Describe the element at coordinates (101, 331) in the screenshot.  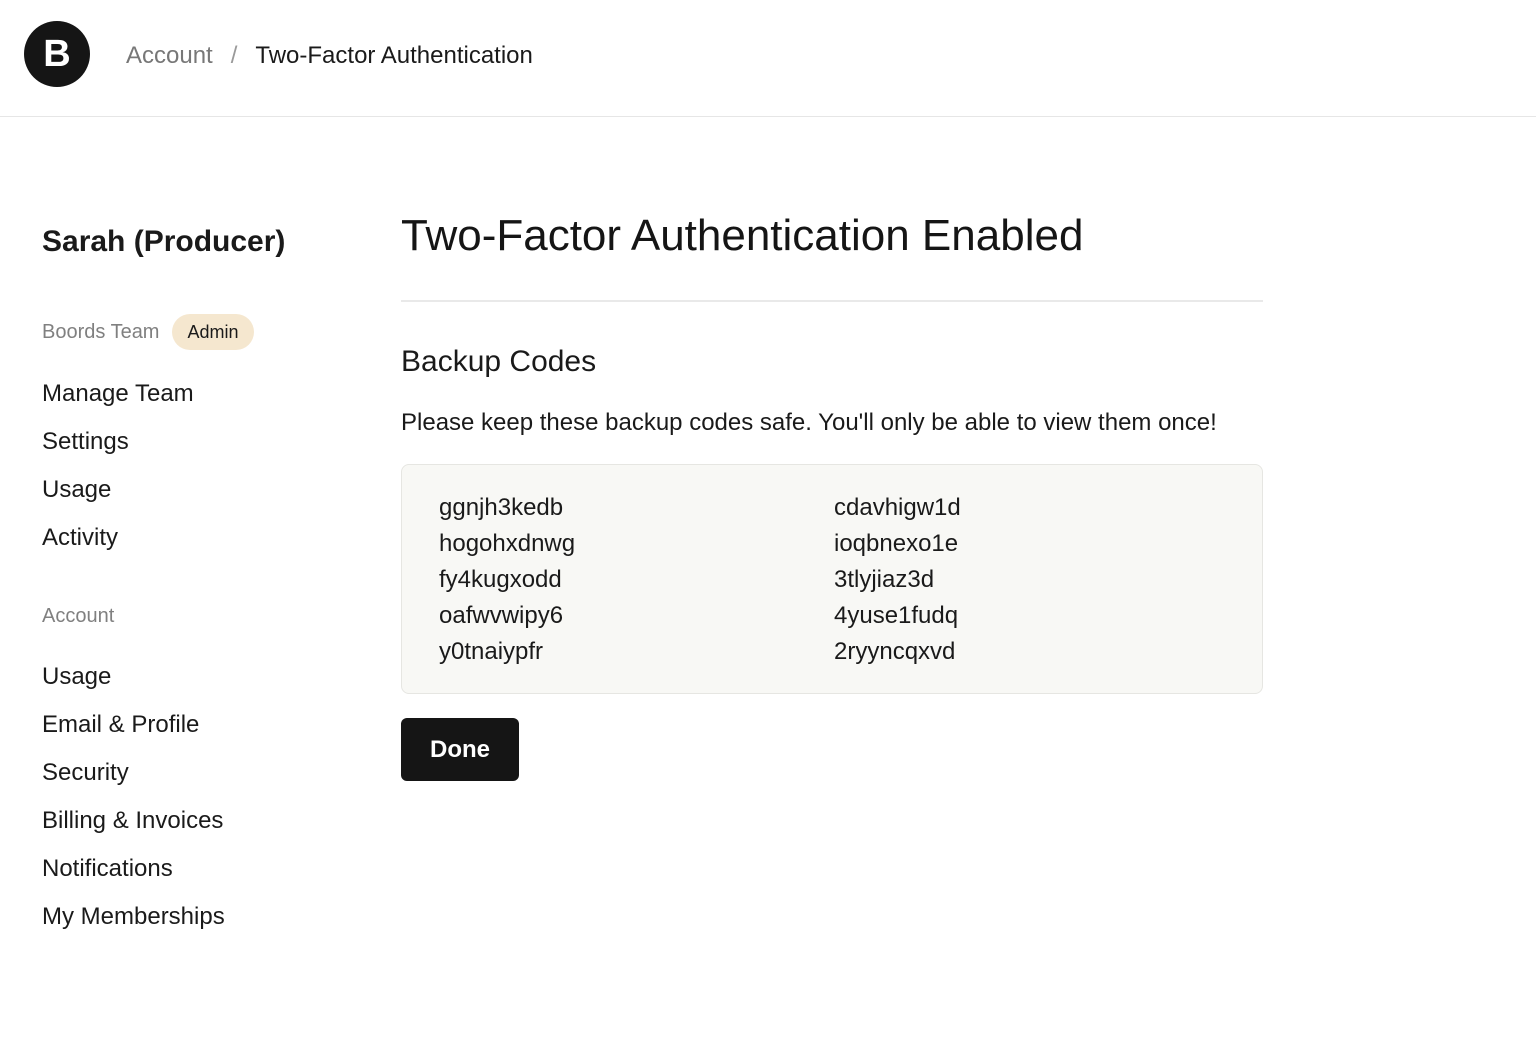
I see `team-label: Boords Team` at that location.